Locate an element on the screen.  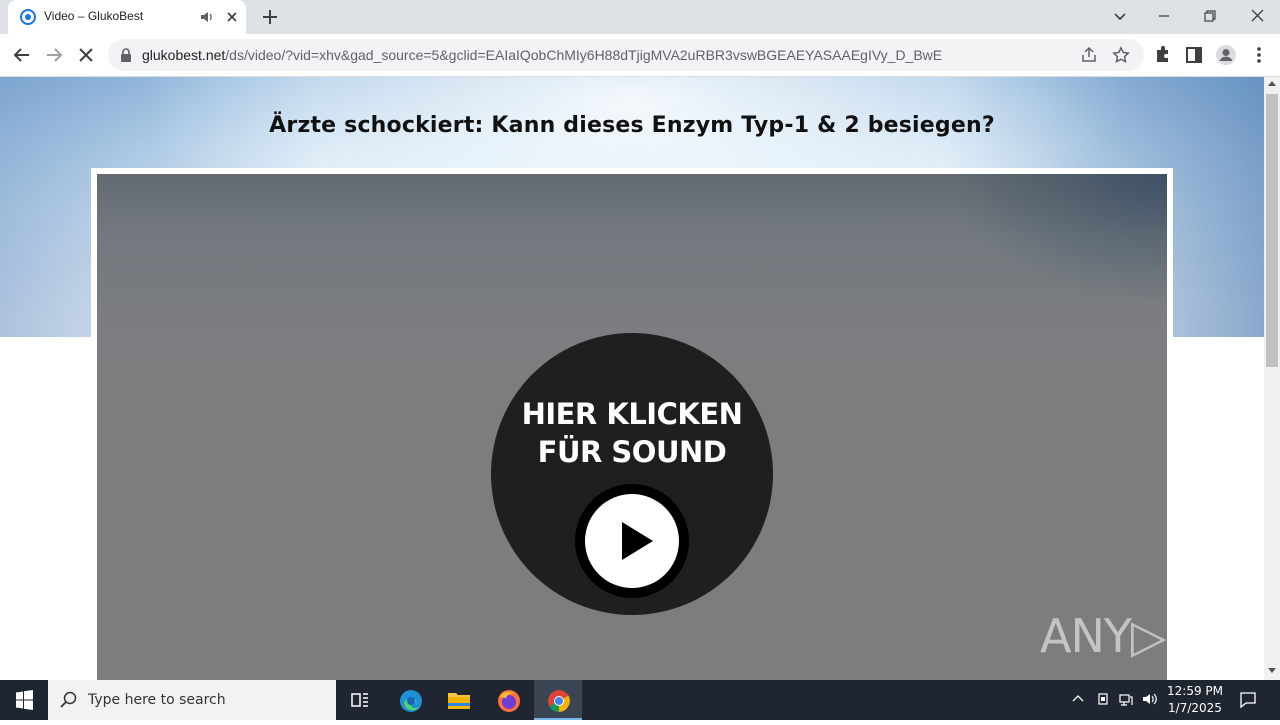
forward-icon is located at coordinates (54, 55).